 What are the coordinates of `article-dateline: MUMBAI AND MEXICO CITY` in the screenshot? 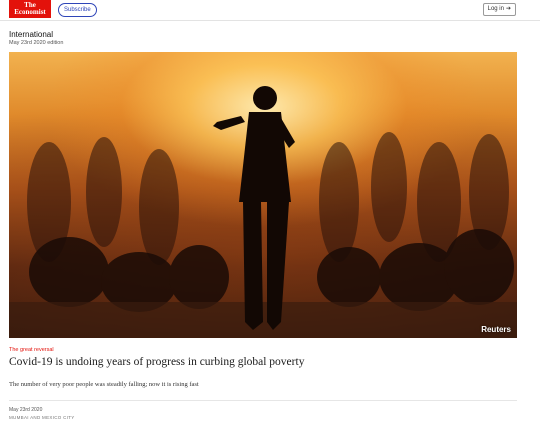 It's located at (42, 417).